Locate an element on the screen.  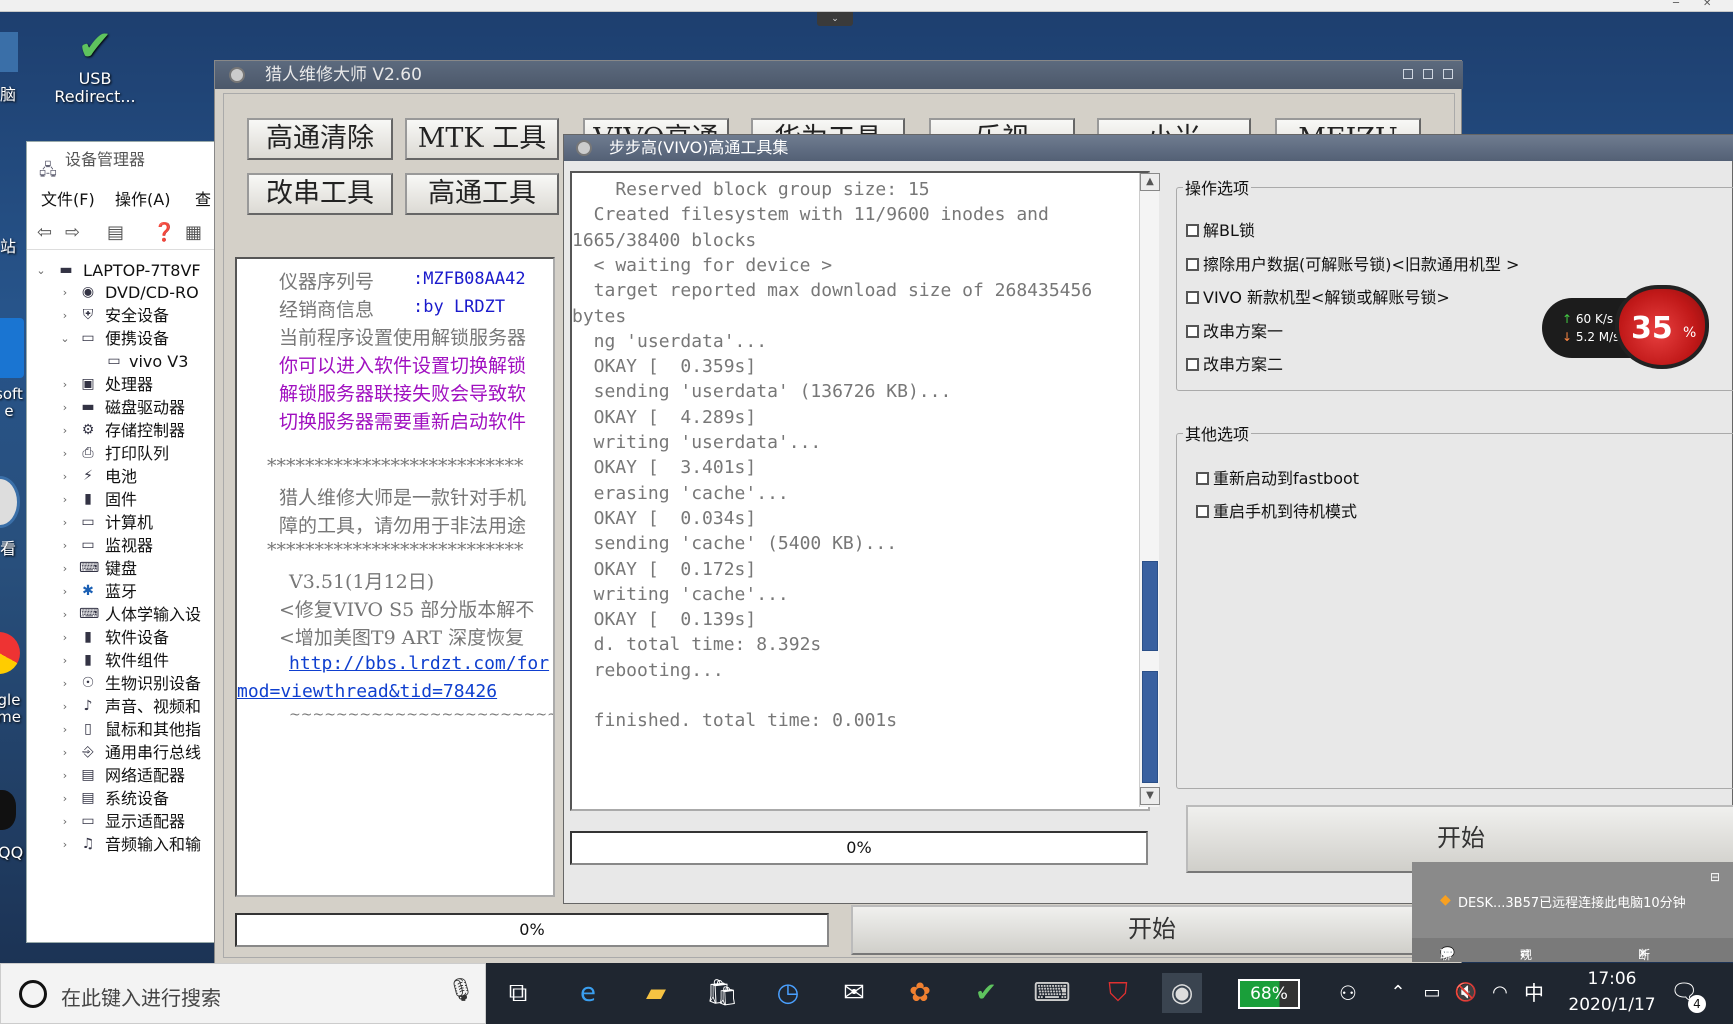
view-icon: ▦ is located at coordinates (193, 232).